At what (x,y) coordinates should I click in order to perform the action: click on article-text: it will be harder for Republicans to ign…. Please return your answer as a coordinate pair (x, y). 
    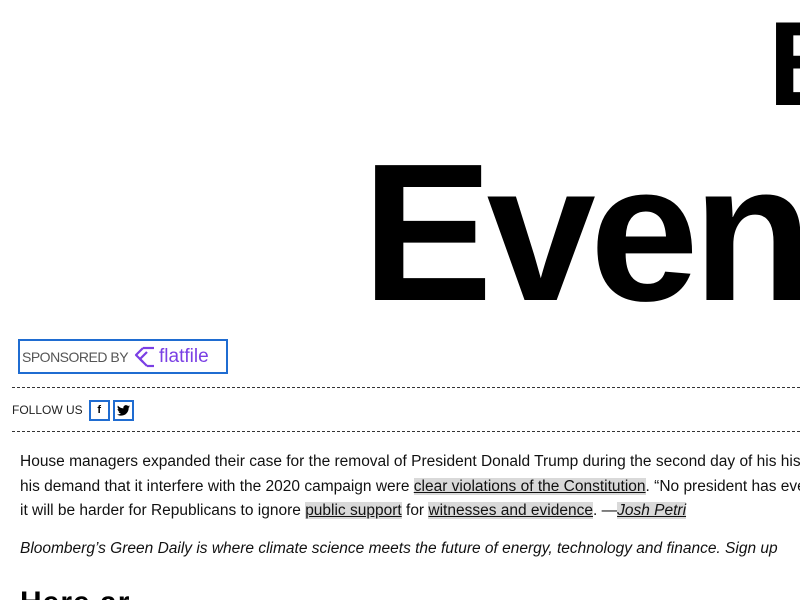
    Looking at the image, I should click on (163, 510).